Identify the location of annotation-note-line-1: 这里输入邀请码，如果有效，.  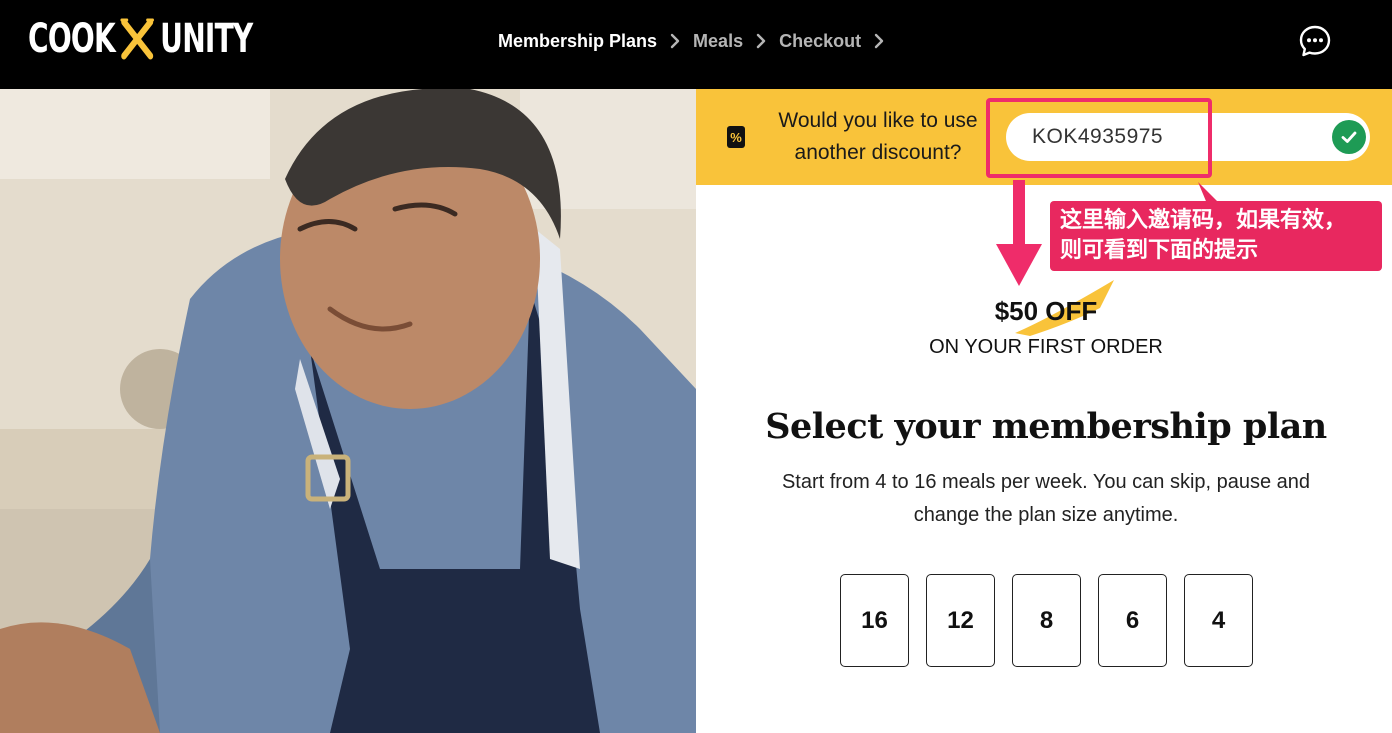
(1203, 220).